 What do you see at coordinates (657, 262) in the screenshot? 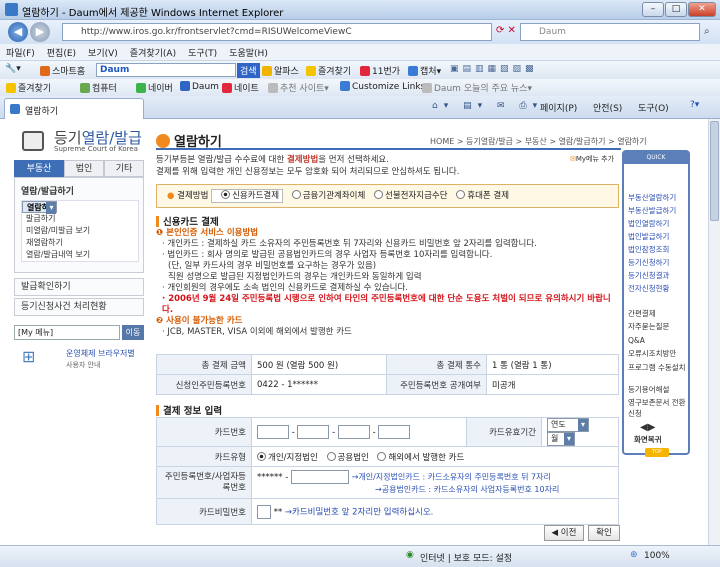
I see `quick-item-6: 등기신청하기` at bounding box center [657, 262].